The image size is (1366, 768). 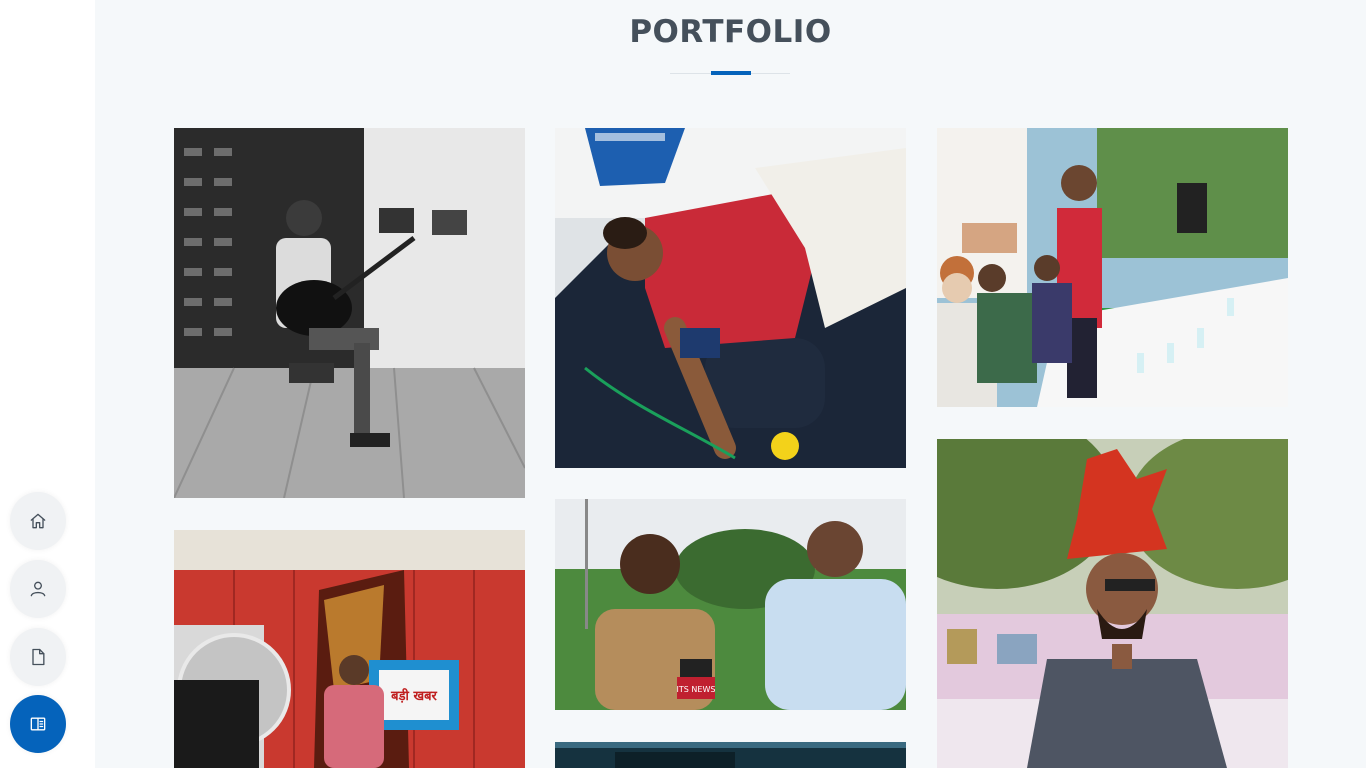 I want to click on nav-home-button, so click(x=38, y=521).